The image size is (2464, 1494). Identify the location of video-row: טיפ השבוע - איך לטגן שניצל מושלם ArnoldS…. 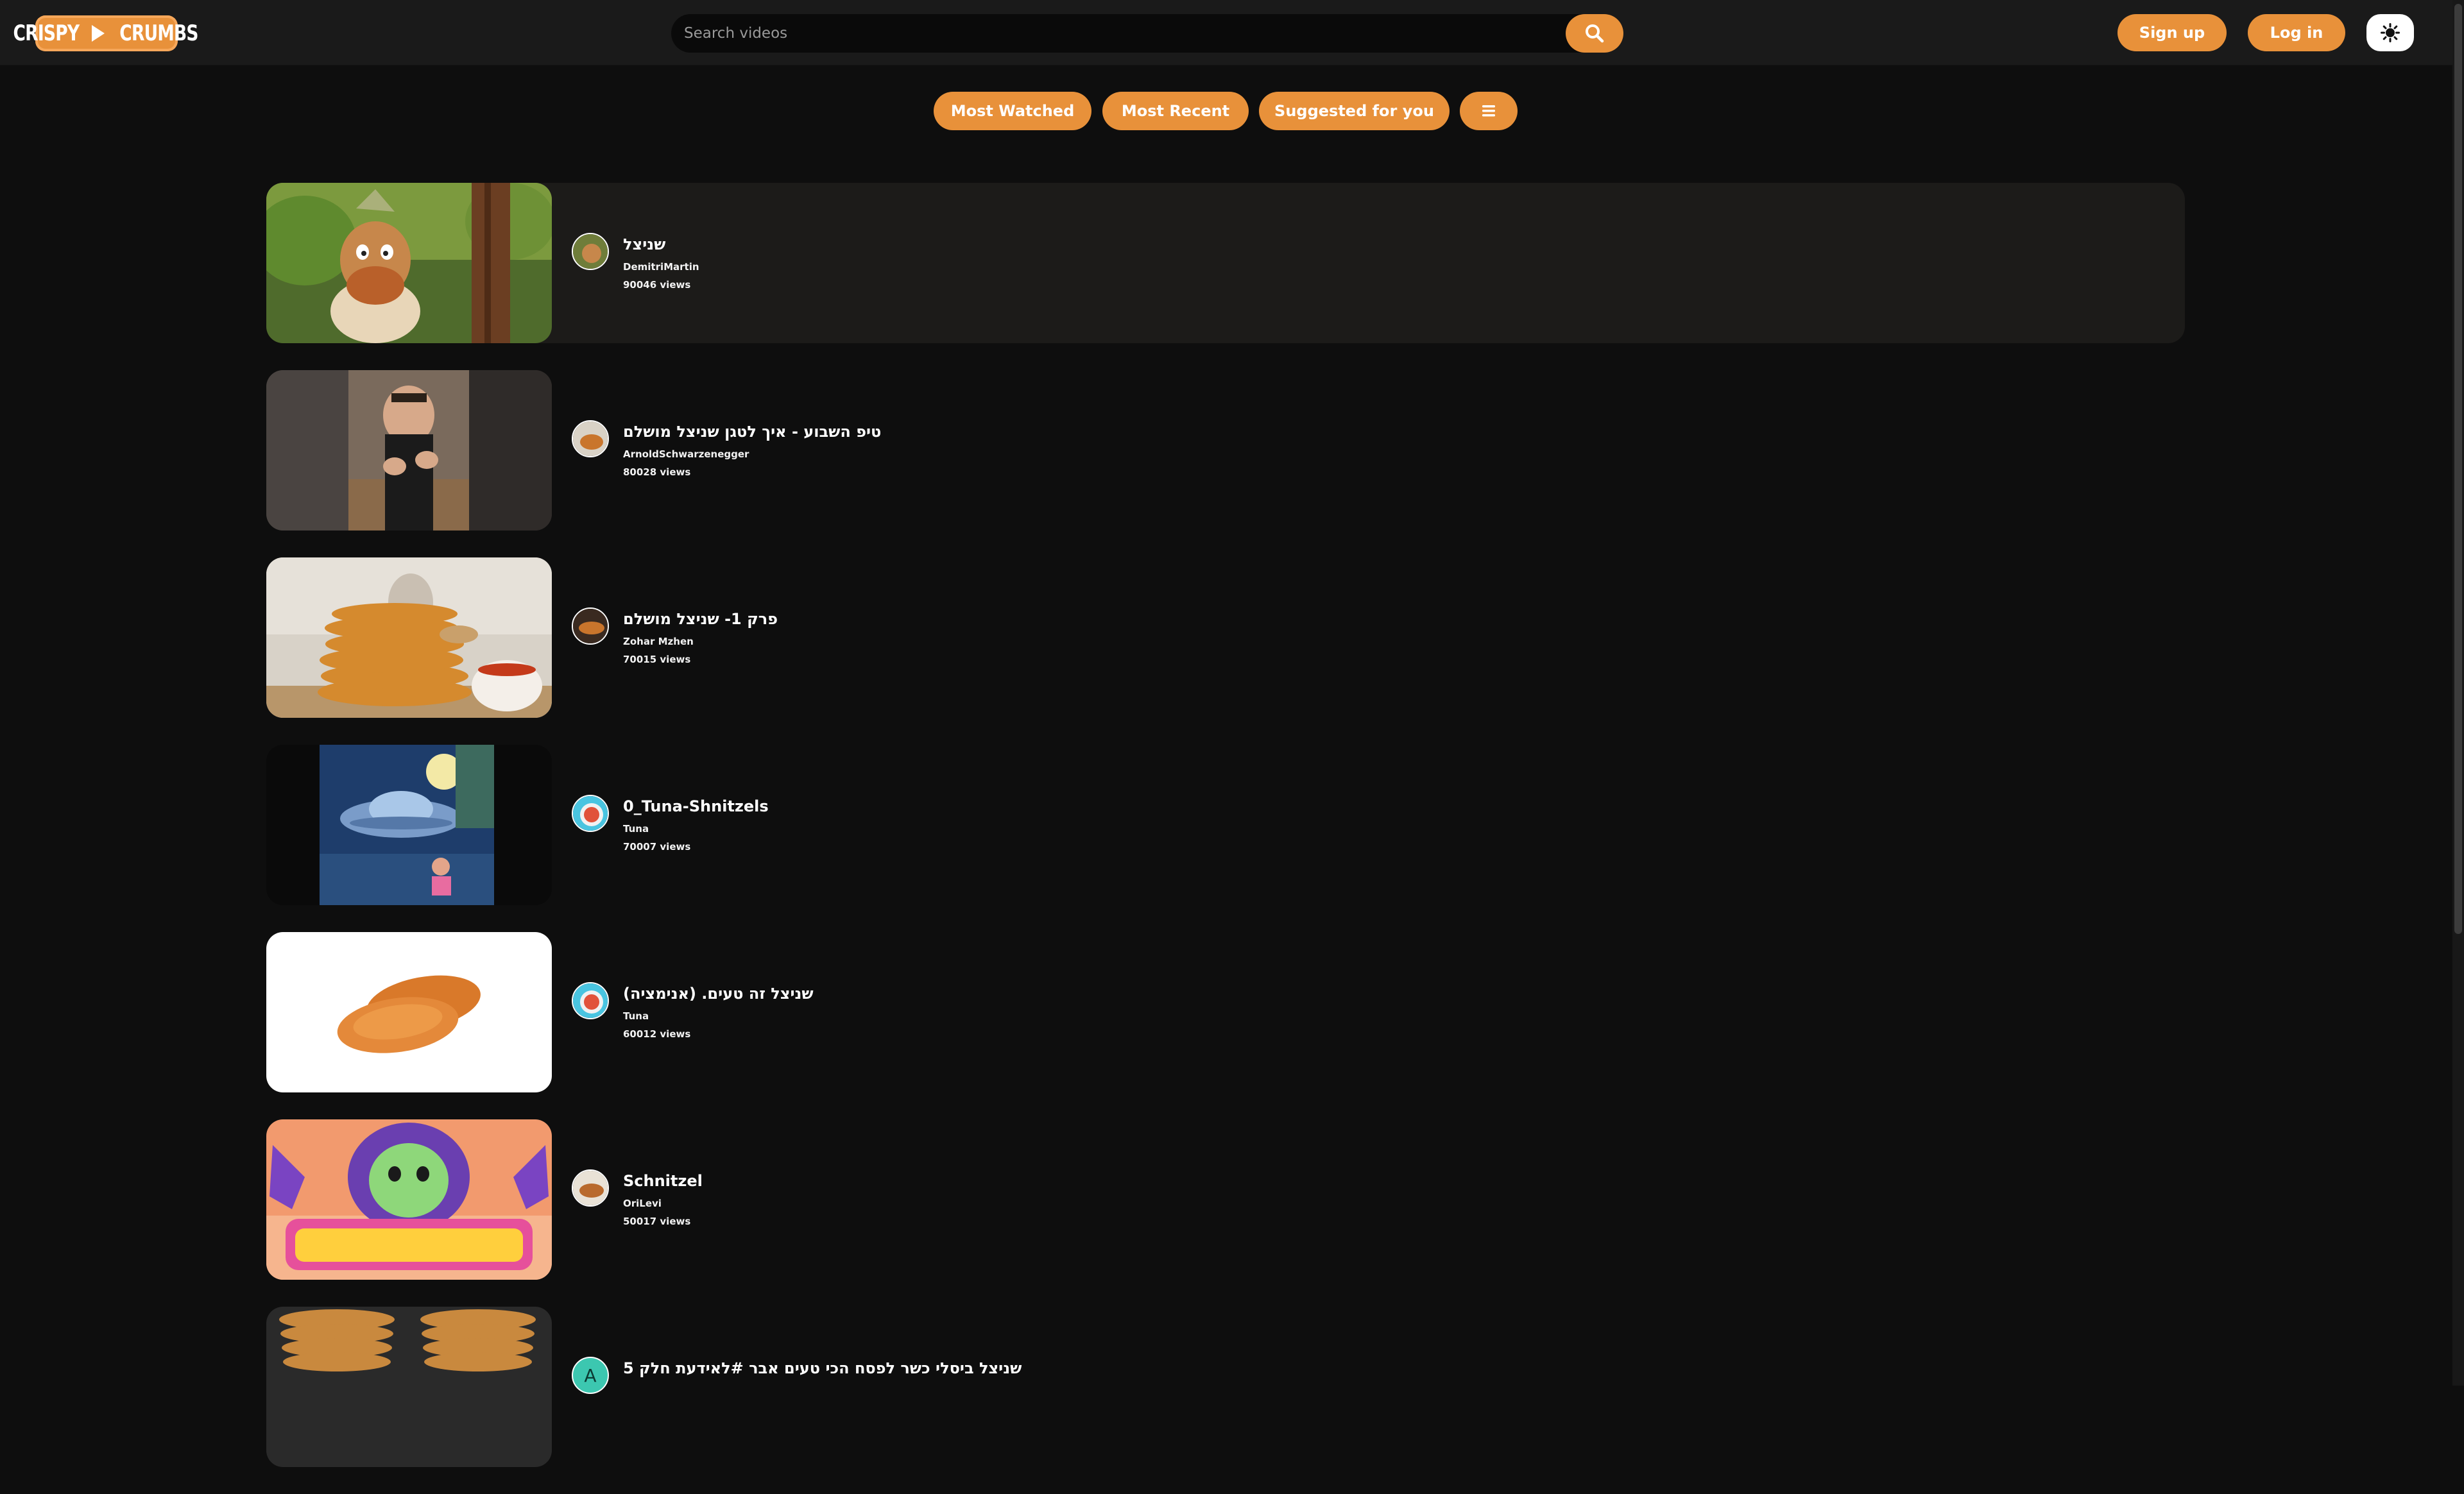
(1225, 450).